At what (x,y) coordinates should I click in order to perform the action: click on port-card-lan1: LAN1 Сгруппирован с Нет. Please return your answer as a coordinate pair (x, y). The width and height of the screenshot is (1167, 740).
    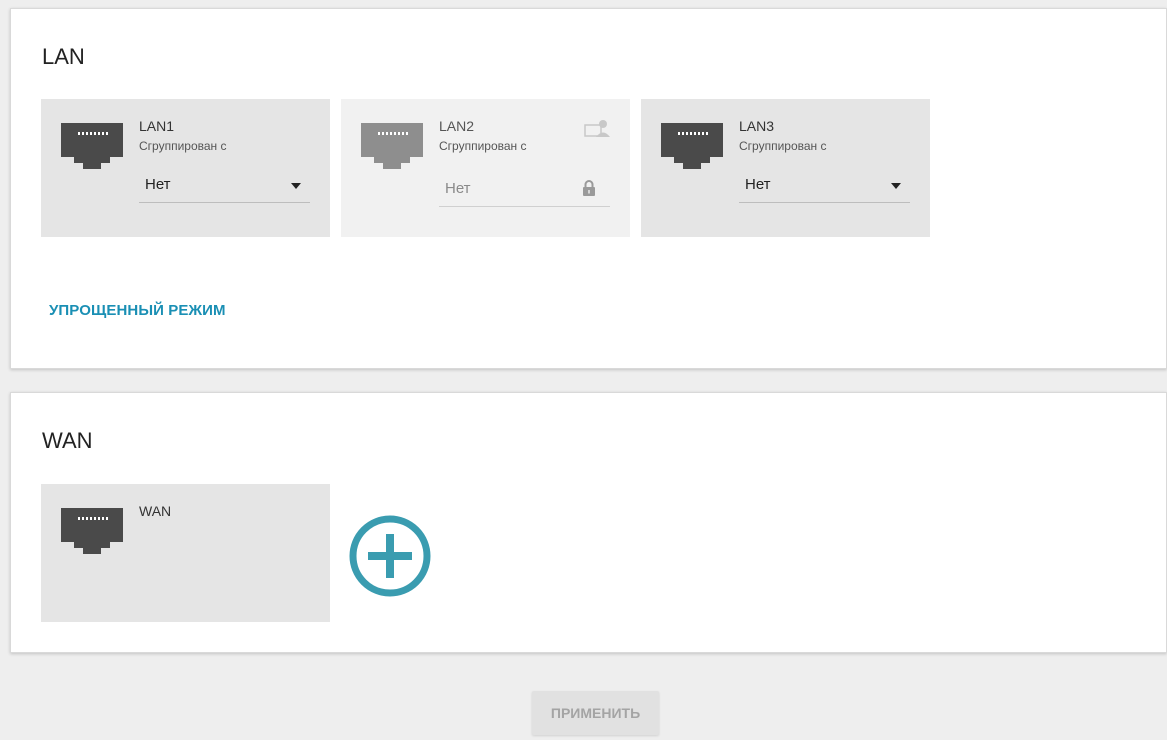
    Looking at the image, I should click on (185, 168).